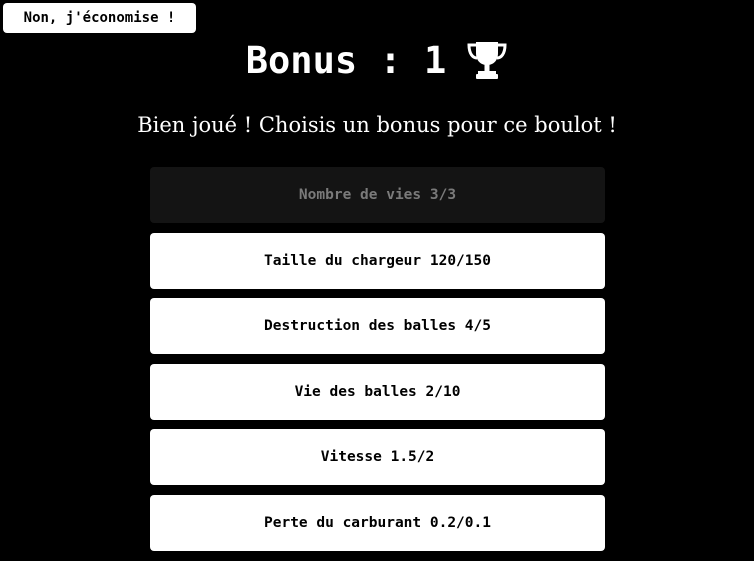 The width and height of the screenshot is (754, 561). Describe the element at coordinates (487, 60) in the screenshot. I see `trophy-icon` at that location.